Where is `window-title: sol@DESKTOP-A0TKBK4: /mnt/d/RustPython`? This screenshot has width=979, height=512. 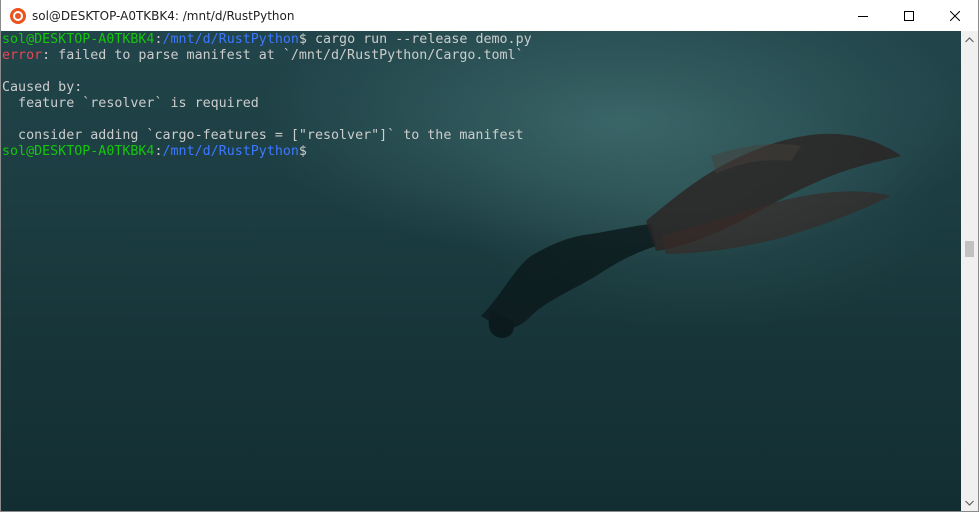 window-title: sol@DESKTOP-A0TKBK4: /mnt/d/RustPython is located at coordinates (163, 15).